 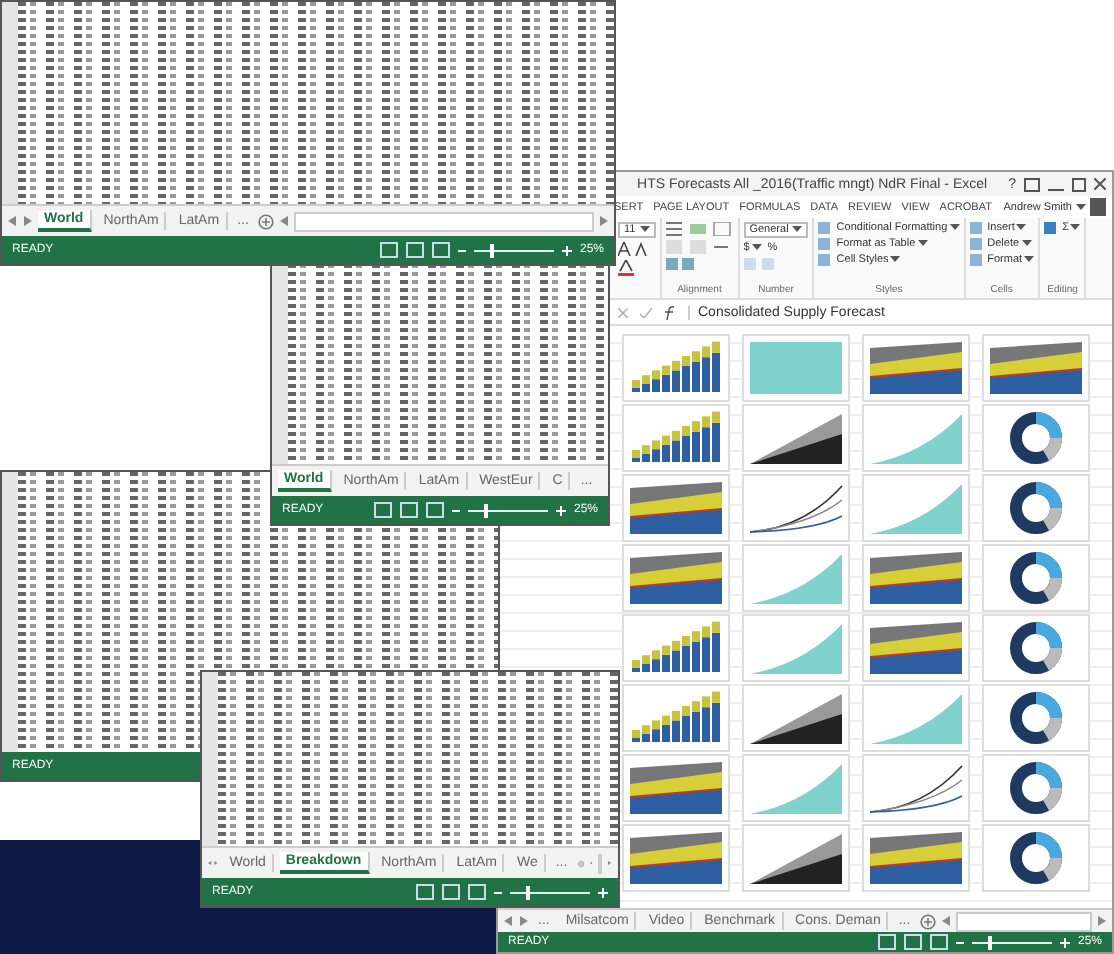 I want to click on maximize-icon, so click(x=1079, y=184).